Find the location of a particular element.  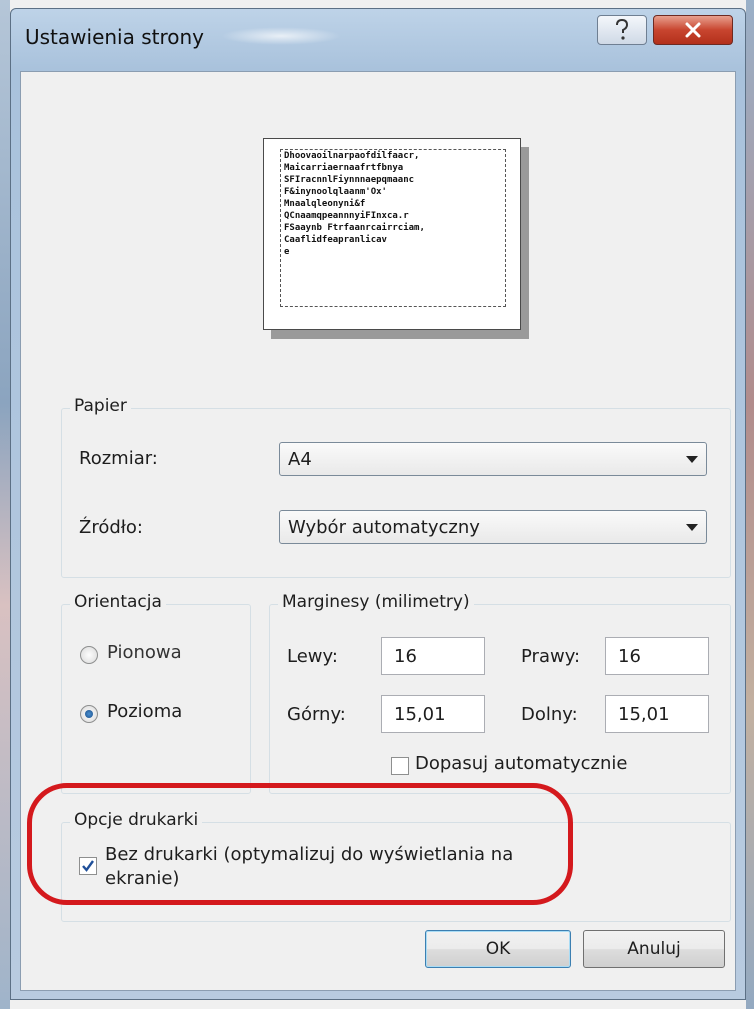

background-right-edge is located at coordinates (750, 504).